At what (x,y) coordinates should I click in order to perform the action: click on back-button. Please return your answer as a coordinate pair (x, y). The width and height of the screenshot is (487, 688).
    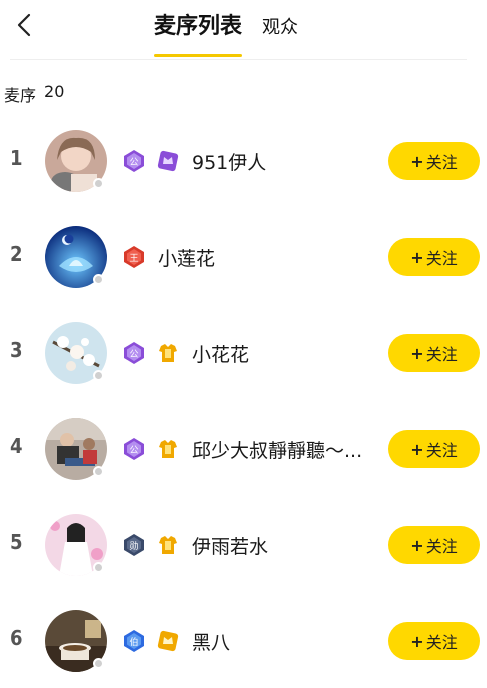
    Looking at the image, I should click on (24, 25).